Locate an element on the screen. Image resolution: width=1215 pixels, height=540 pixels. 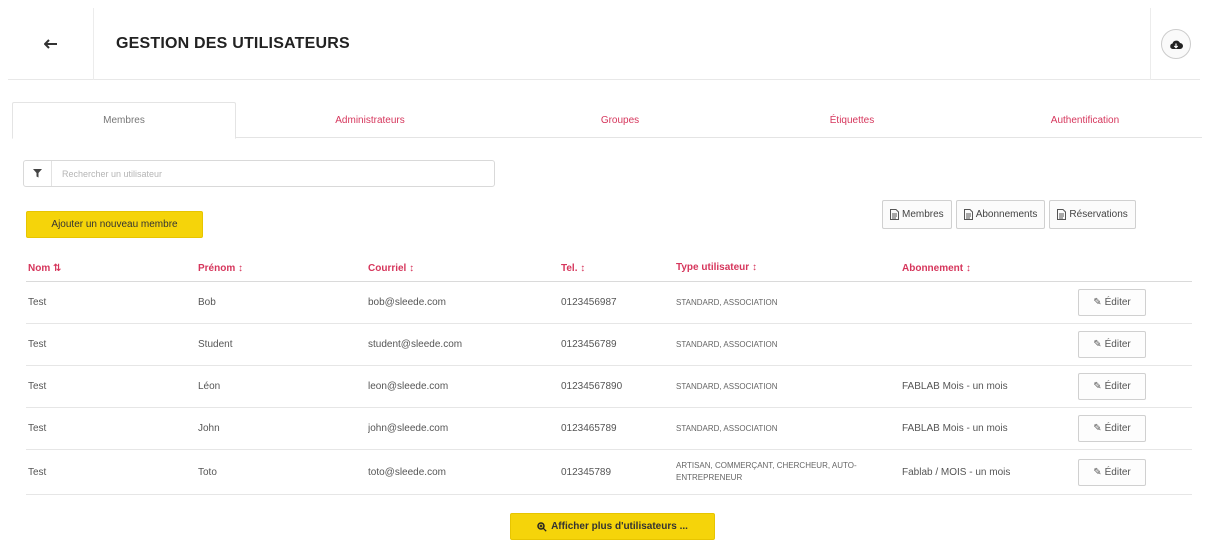
column-header-nom: Nom ⇅ is located at coordinates (112, 268).